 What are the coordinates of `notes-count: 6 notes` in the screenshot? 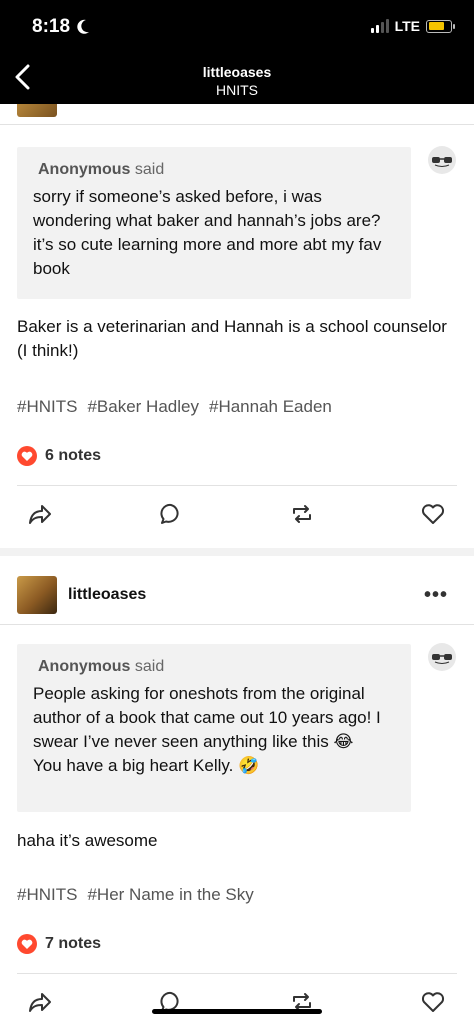 It's located at (59, 456).